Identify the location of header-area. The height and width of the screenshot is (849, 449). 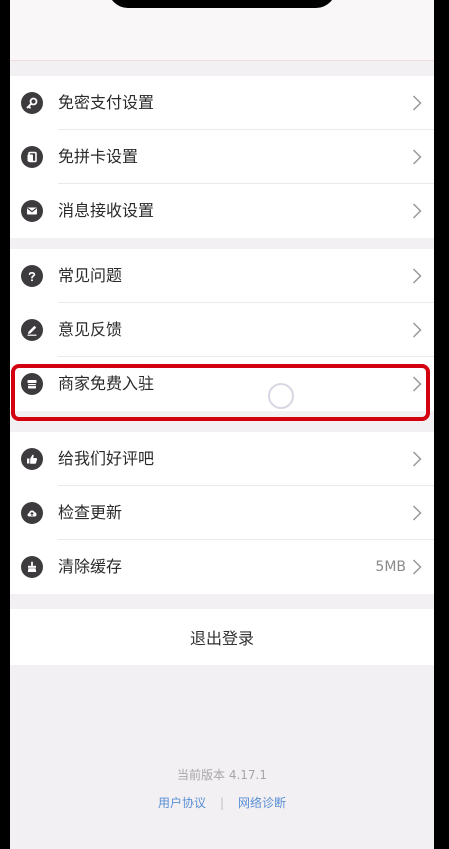
(222, 30).